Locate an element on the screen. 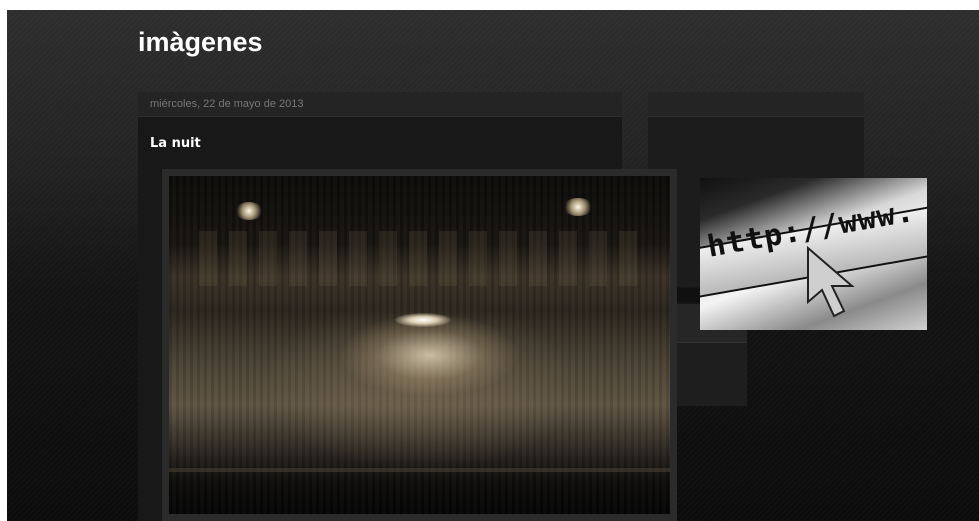 This screenshot has height=521, width=979. blog-title: imàgenes is located at coordinates (200, 42).